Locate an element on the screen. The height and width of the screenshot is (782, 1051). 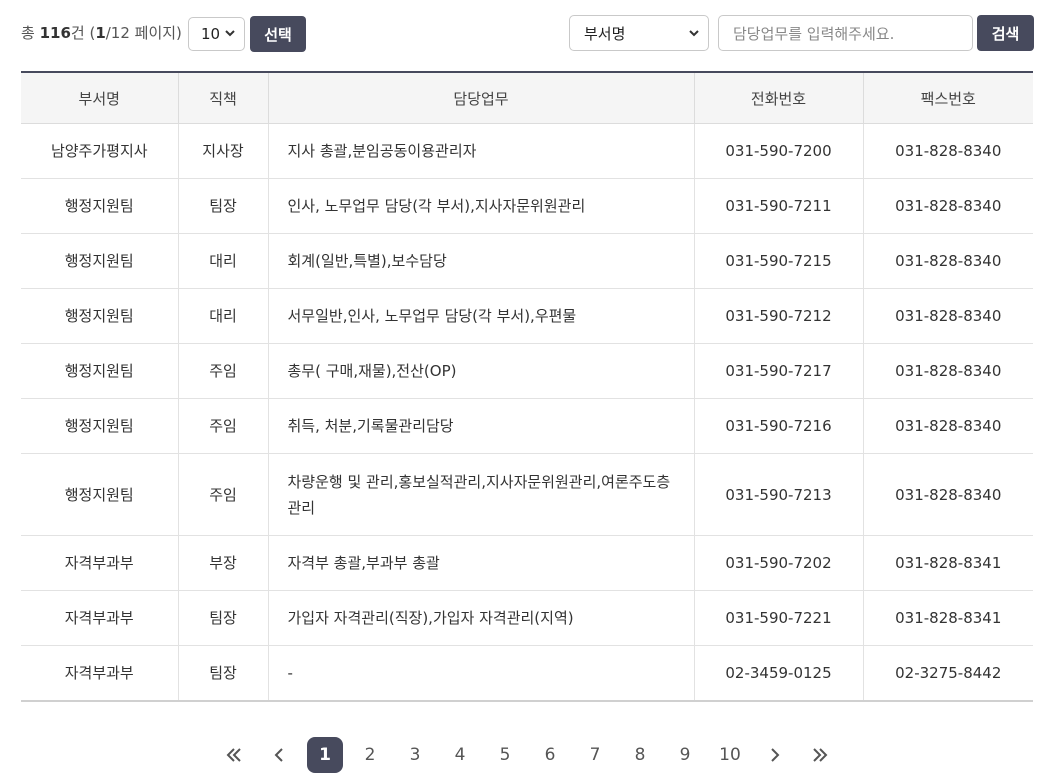
page-button-8: 8 is located at coordinates (640, 755).